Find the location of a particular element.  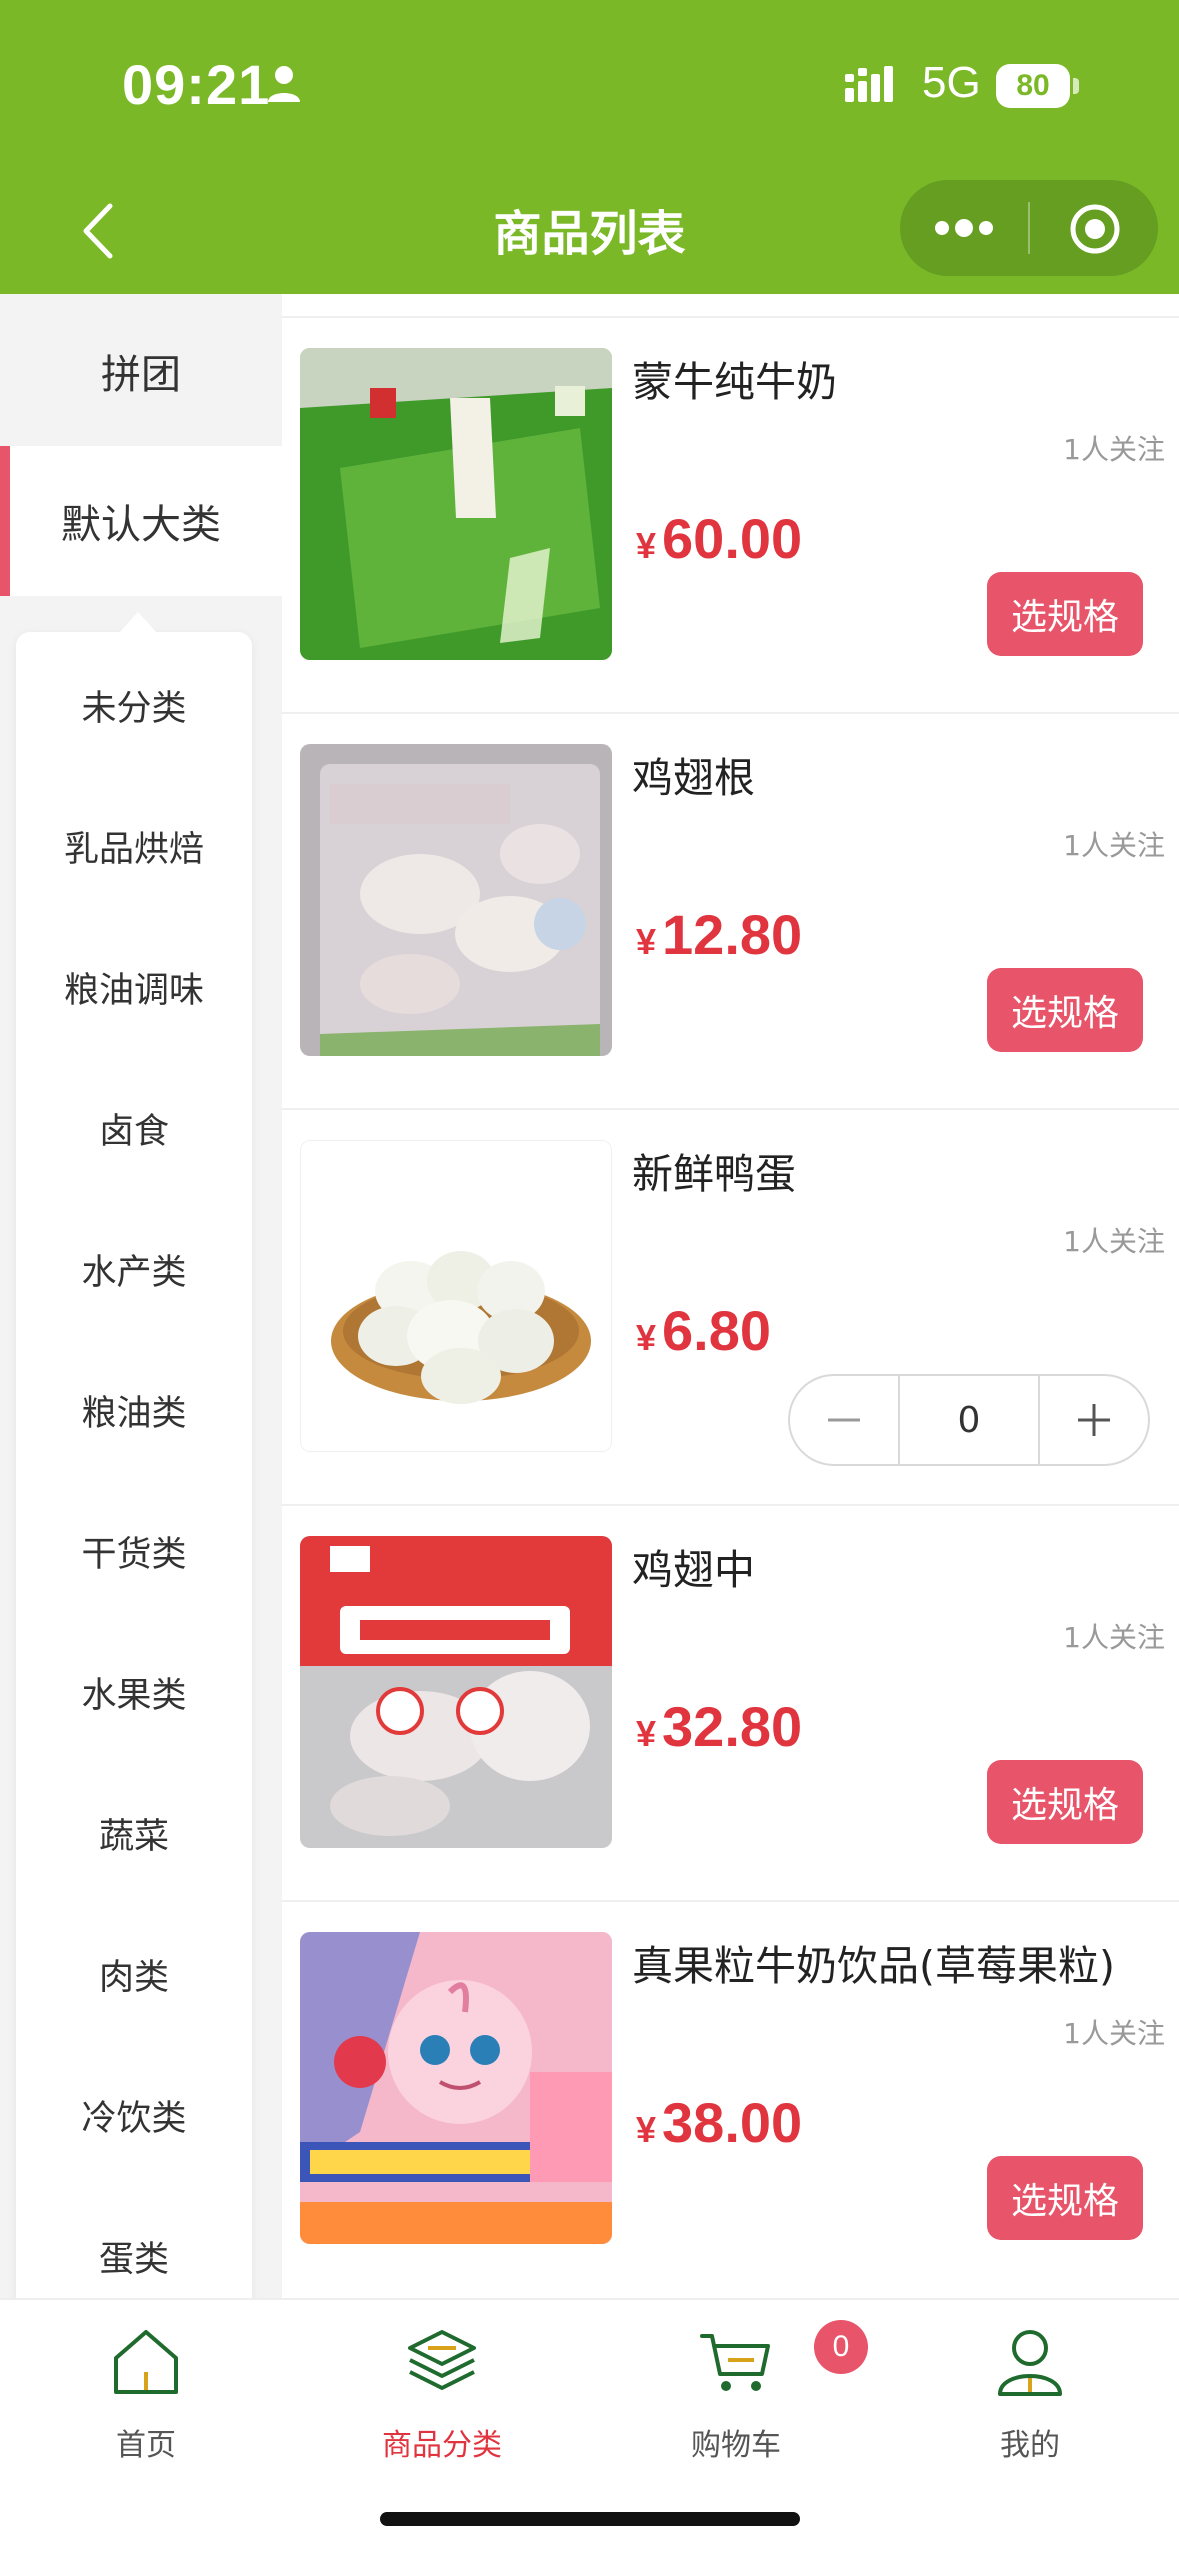

product-name: 鸡翅中 is located at coordinates (693, 1570).